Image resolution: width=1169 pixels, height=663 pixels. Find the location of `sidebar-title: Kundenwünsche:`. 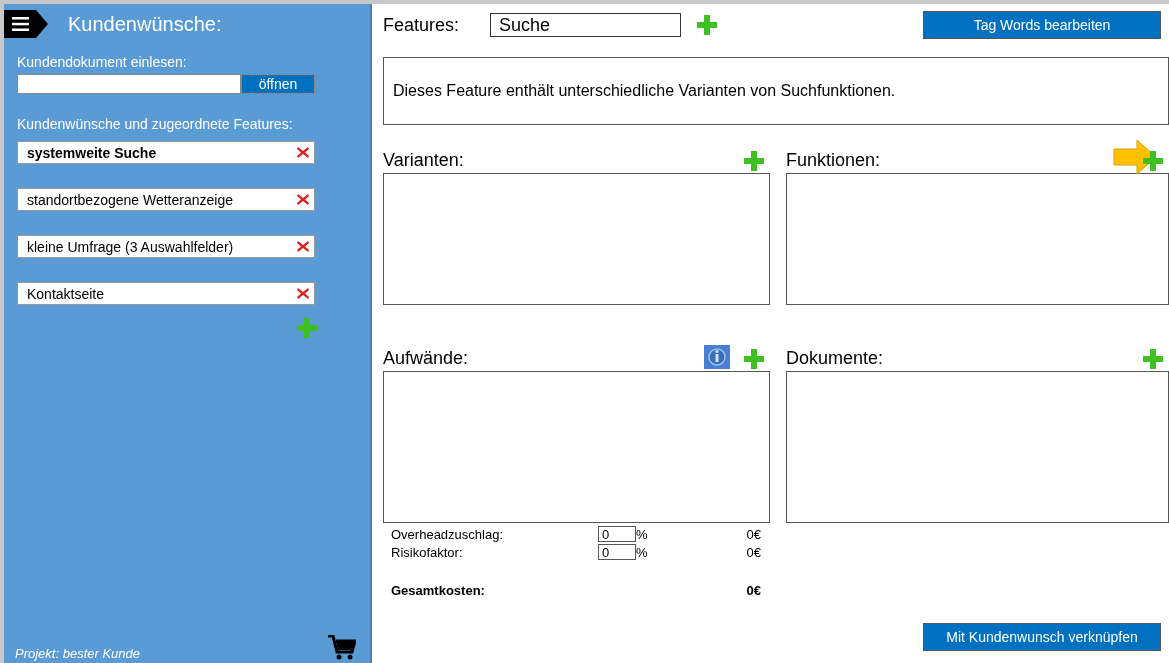

sidebar-title: Kundenwünsche: is located at coordinates (145, 24).